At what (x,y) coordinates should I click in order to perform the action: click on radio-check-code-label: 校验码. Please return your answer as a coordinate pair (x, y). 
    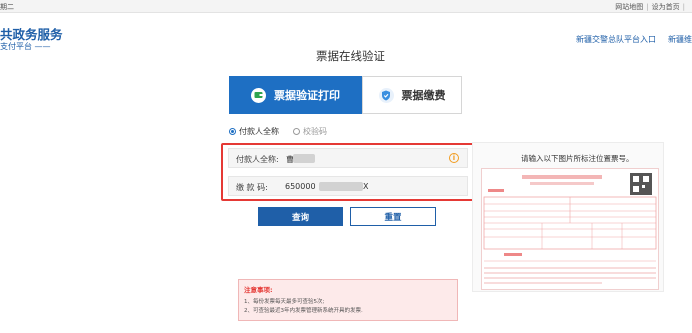
    Looking at the image, I should click on (315, 131).